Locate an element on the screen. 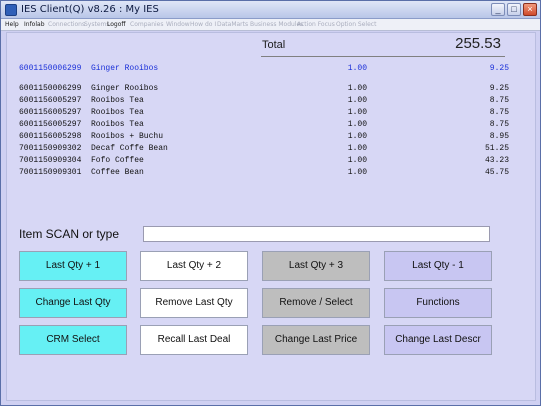 The height and width of the screenshot is (406, 541). item-scan-input is located at coordinates (316, 234).